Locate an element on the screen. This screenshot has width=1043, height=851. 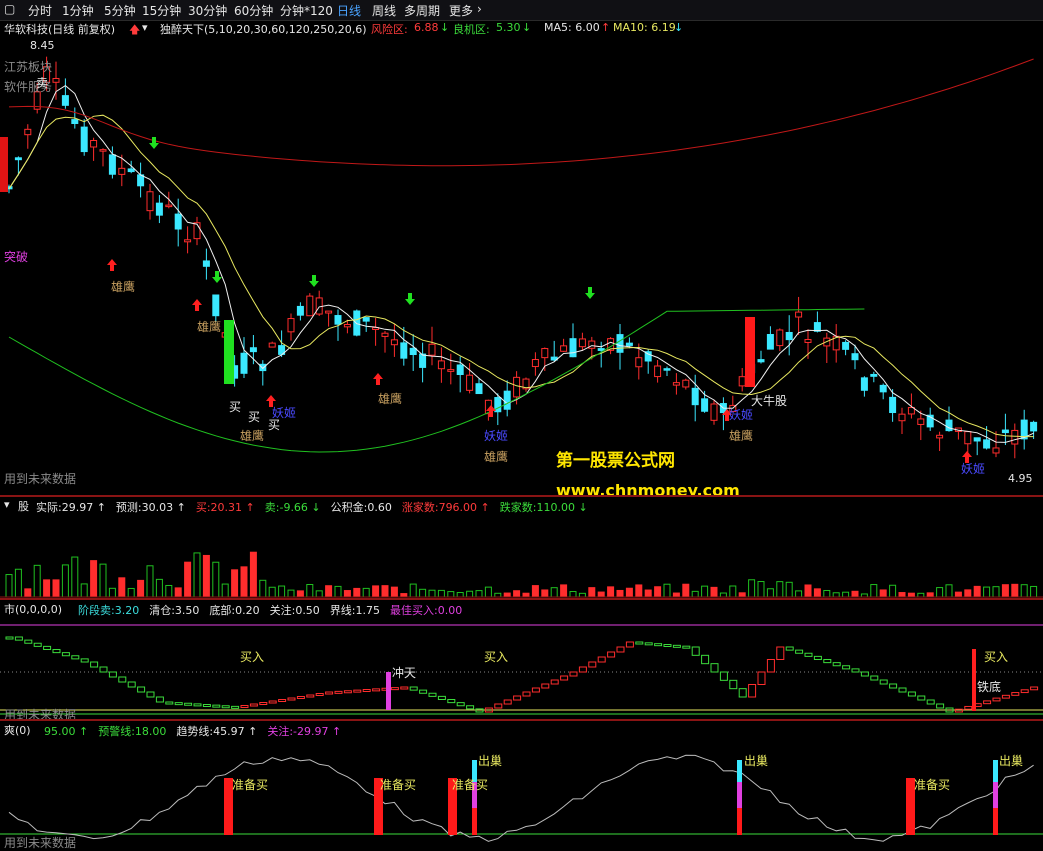
market-step-chart is located at coordinates (521, 668).